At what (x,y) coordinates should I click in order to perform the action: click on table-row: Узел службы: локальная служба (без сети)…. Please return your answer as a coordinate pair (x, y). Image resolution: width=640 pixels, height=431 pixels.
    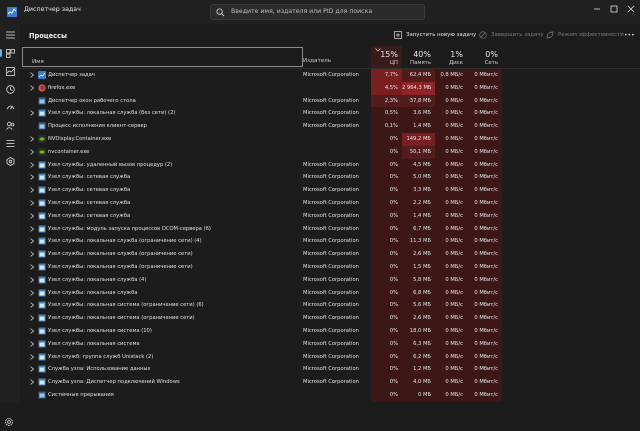
    Looking at the image, I should click on (330, 114).